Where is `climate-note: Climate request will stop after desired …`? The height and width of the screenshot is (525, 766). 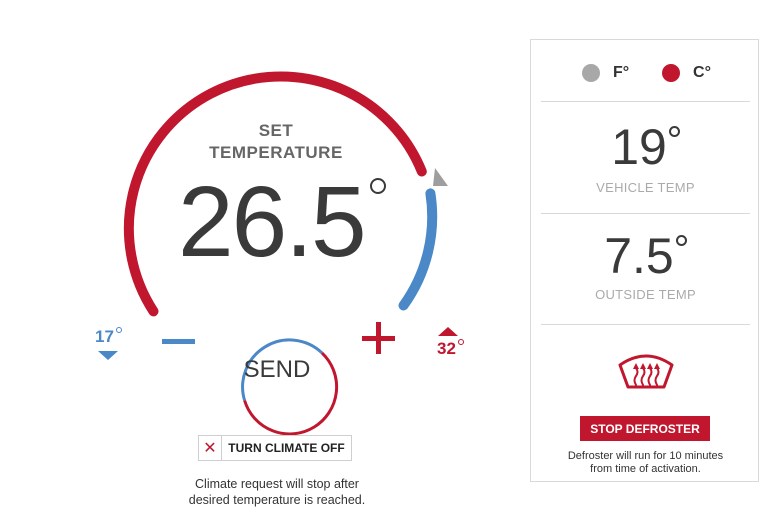 climate-note: Climate request will stop after desired … is located at coordinates (277, 492).